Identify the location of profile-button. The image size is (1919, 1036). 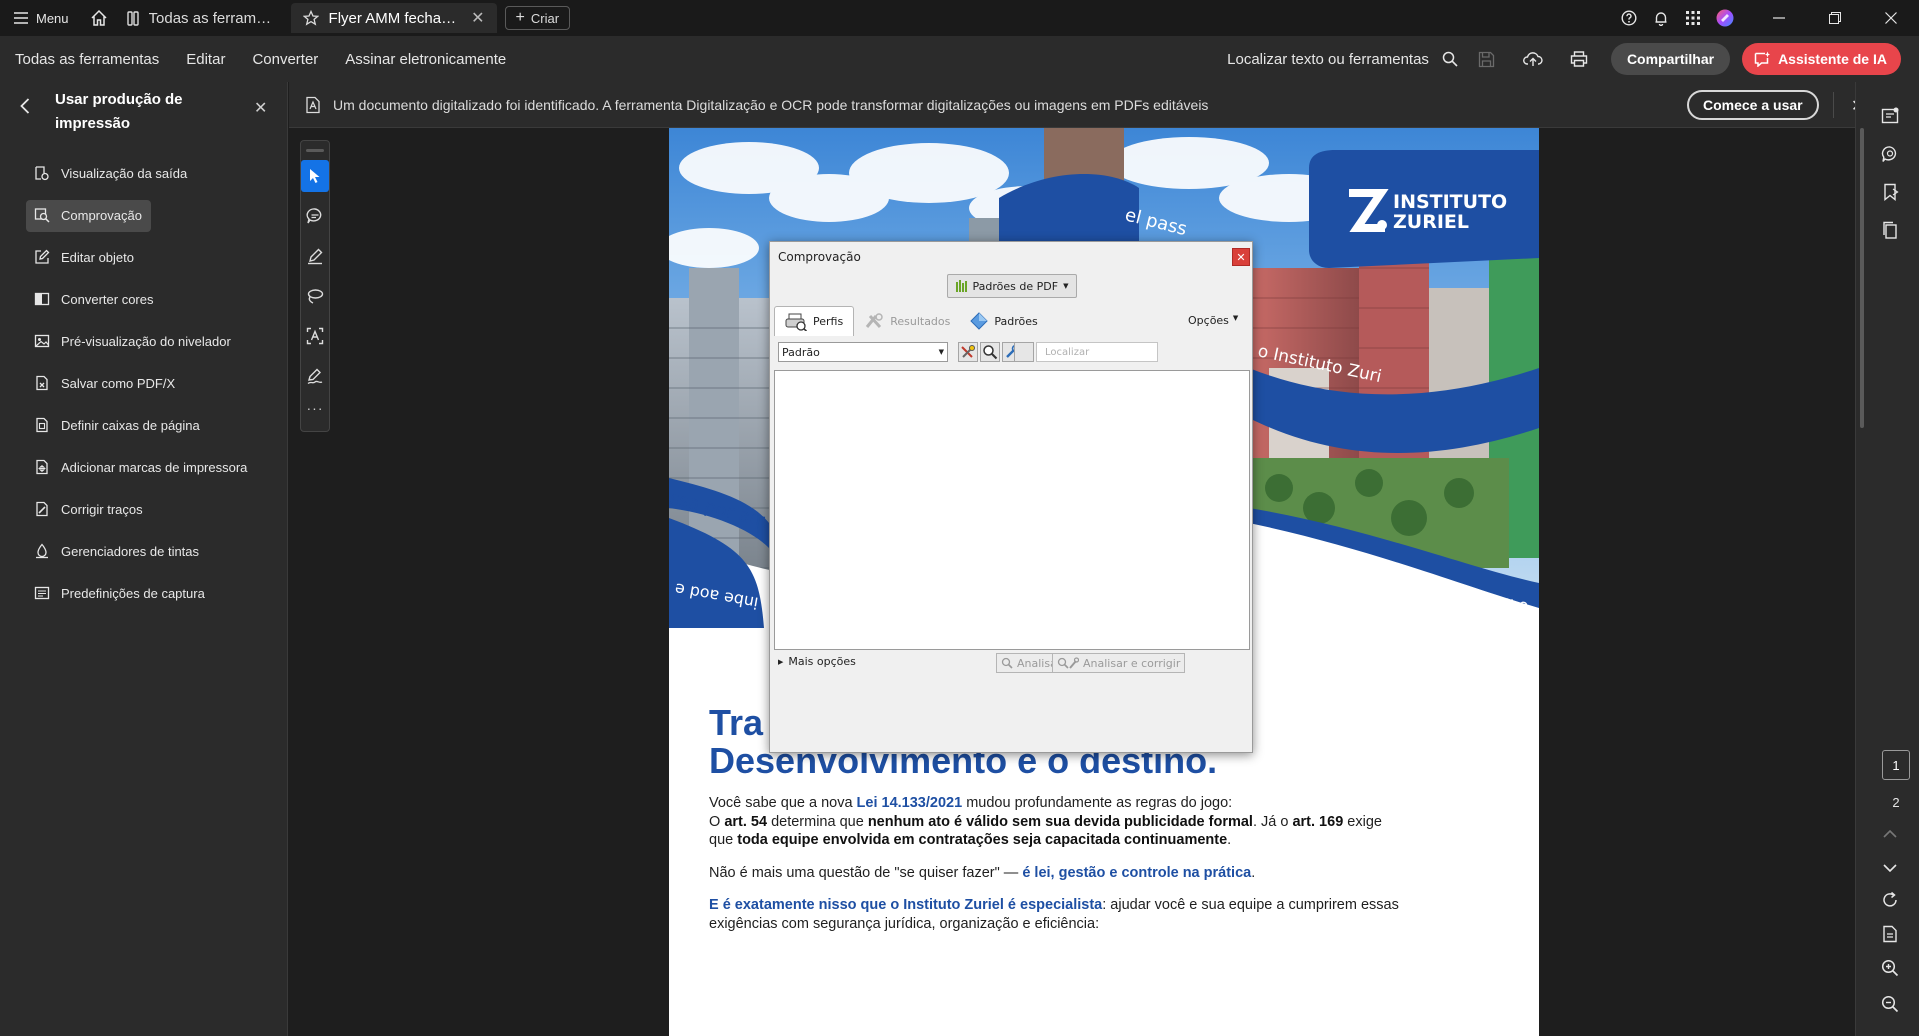
(1725, 18).